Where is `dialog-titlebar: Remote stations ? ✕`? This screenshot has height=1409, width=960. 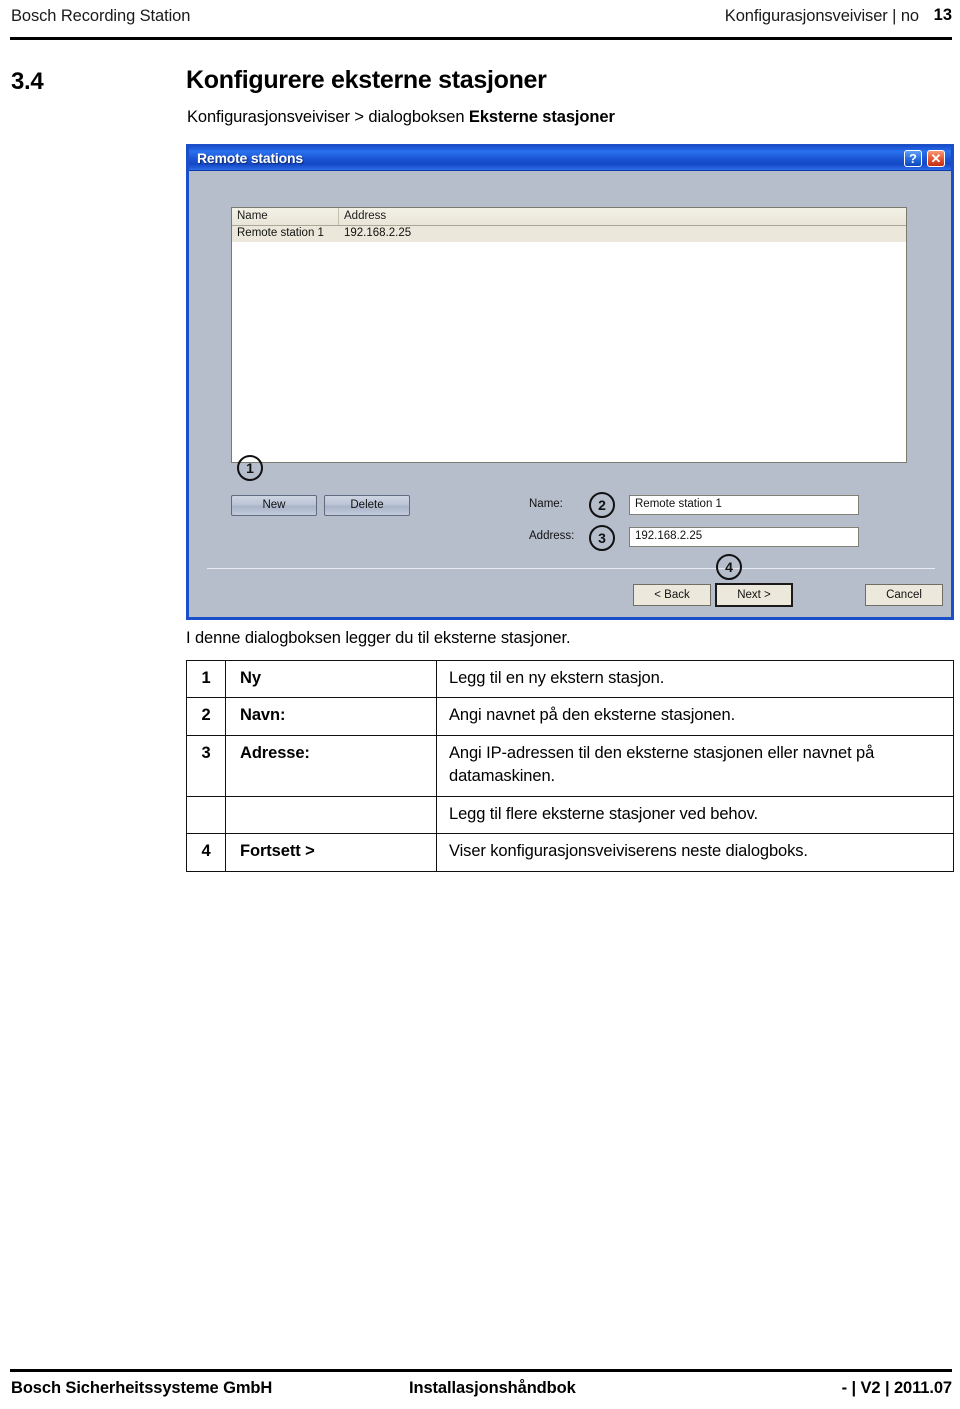 dialog-titlebar: Remote stations ? ✕ is located at coordinates (570, 159).